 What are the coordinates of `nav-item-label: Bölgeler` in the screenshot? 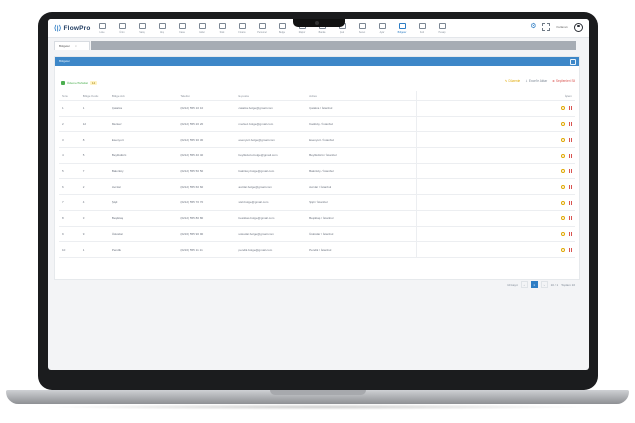 It's located at (402, 32).